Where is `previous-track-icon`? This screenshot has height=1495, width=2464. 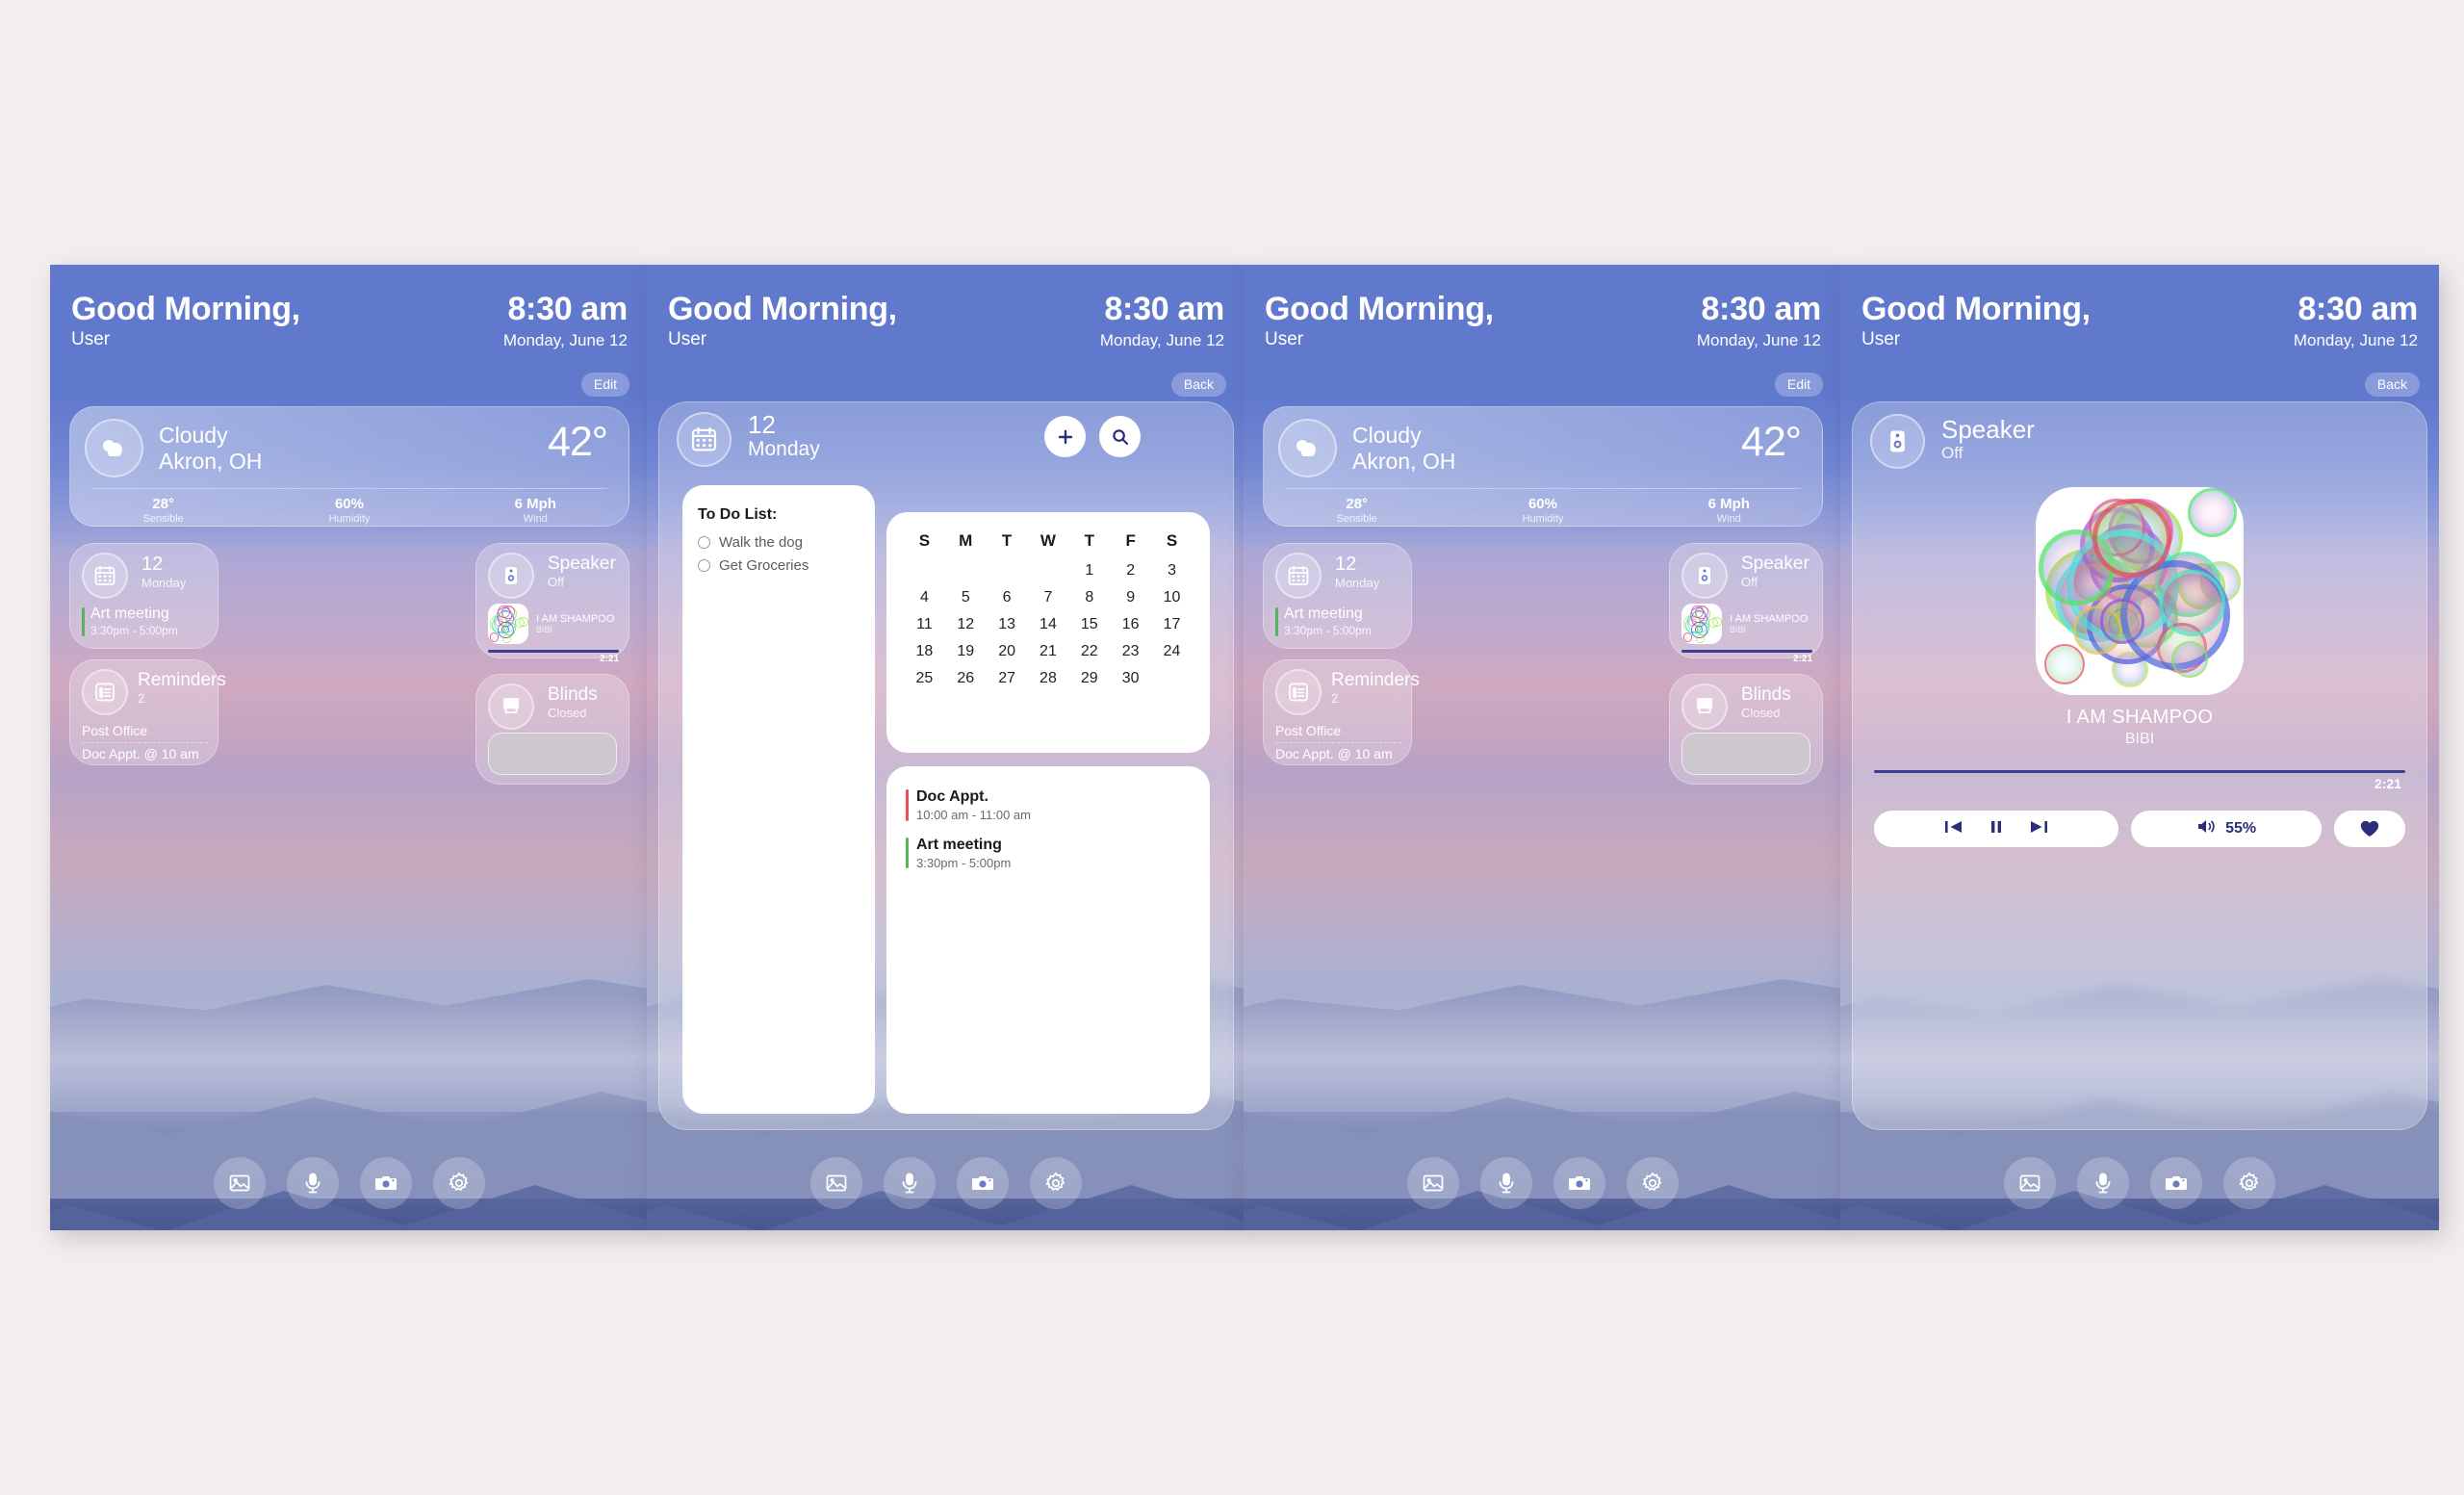
previous-track-icon is located at coordinates (1953, 829).